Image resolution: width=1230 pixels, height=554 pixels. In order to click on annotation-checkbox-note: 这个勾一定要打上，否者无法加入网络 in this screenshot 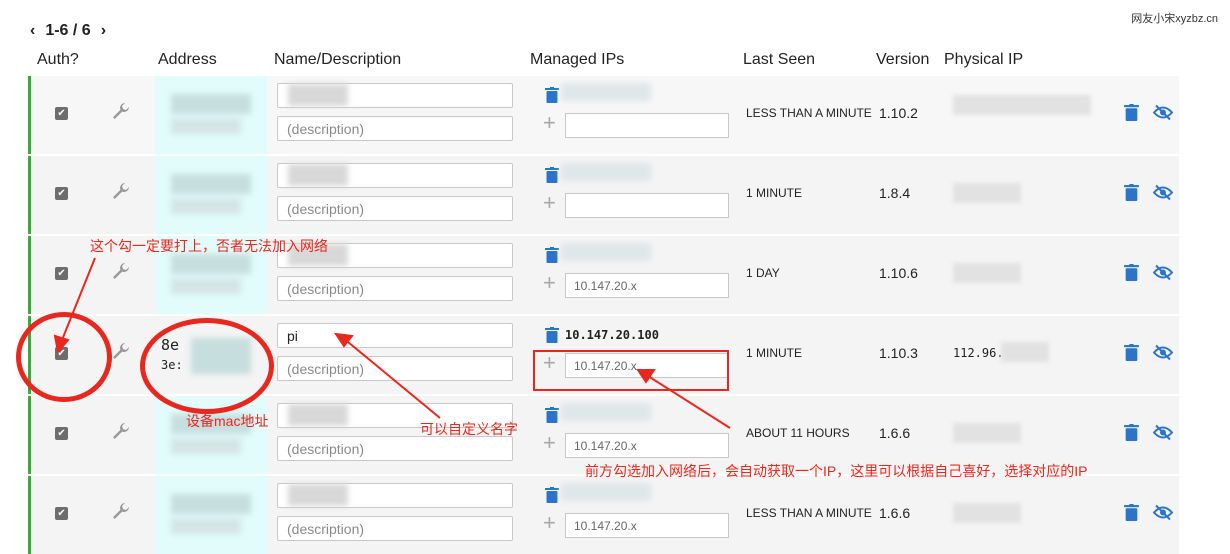, I will do `click(209, 246)`.